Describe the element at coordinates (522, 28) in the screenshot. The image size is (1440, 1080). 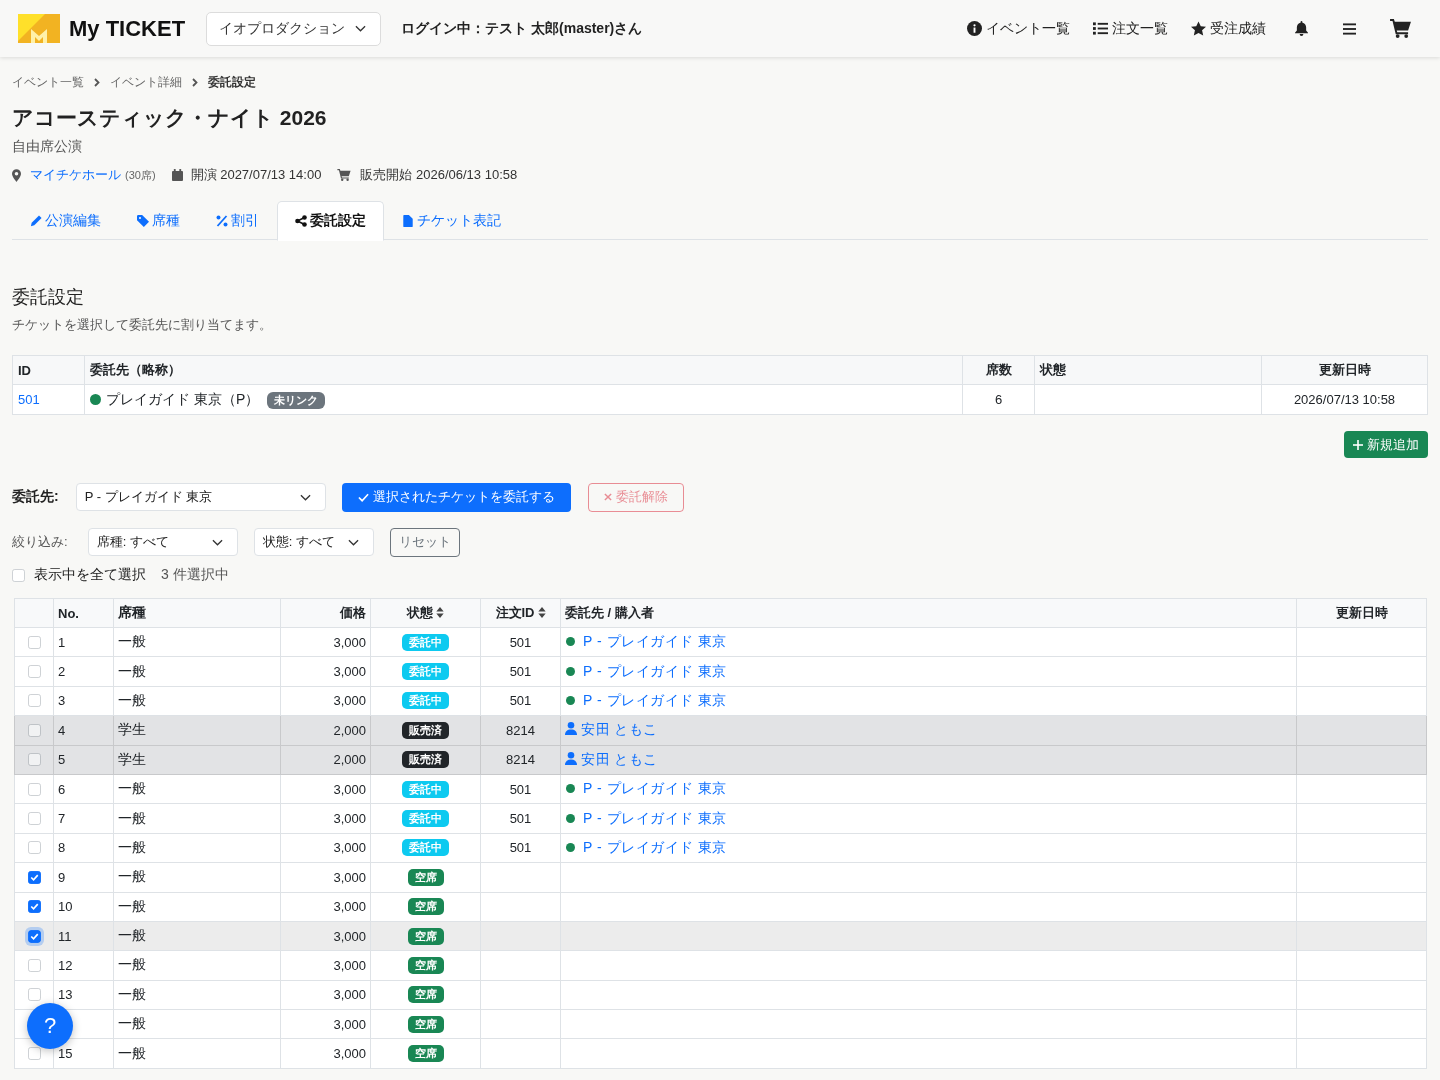
I see `login-text: ログイン中：テスト 太郎(master)さん` at that location.